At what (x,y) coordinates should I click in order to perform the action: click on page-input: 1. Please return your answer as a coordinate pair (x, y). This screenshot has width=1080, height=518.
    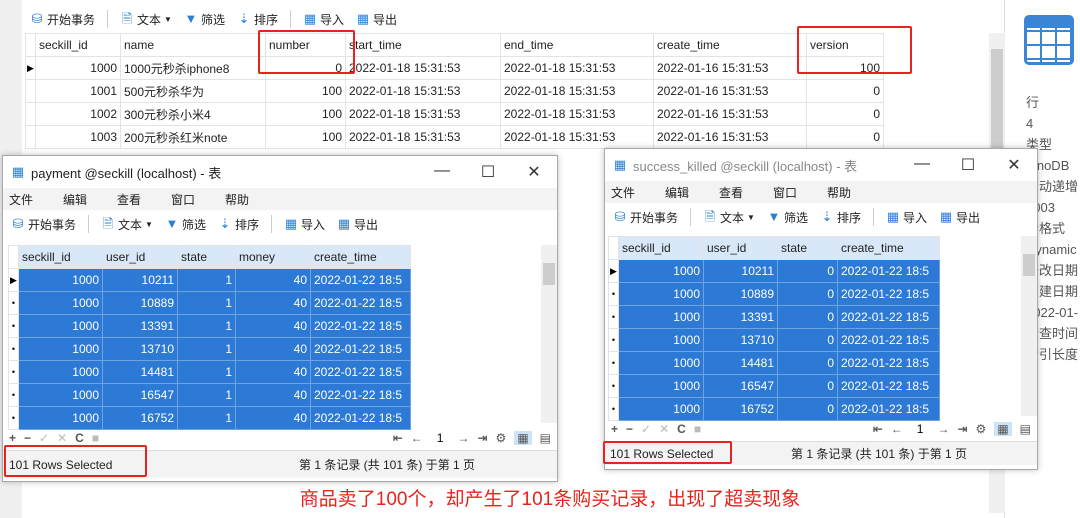
    Looking at the image, I should click on (920, 429).